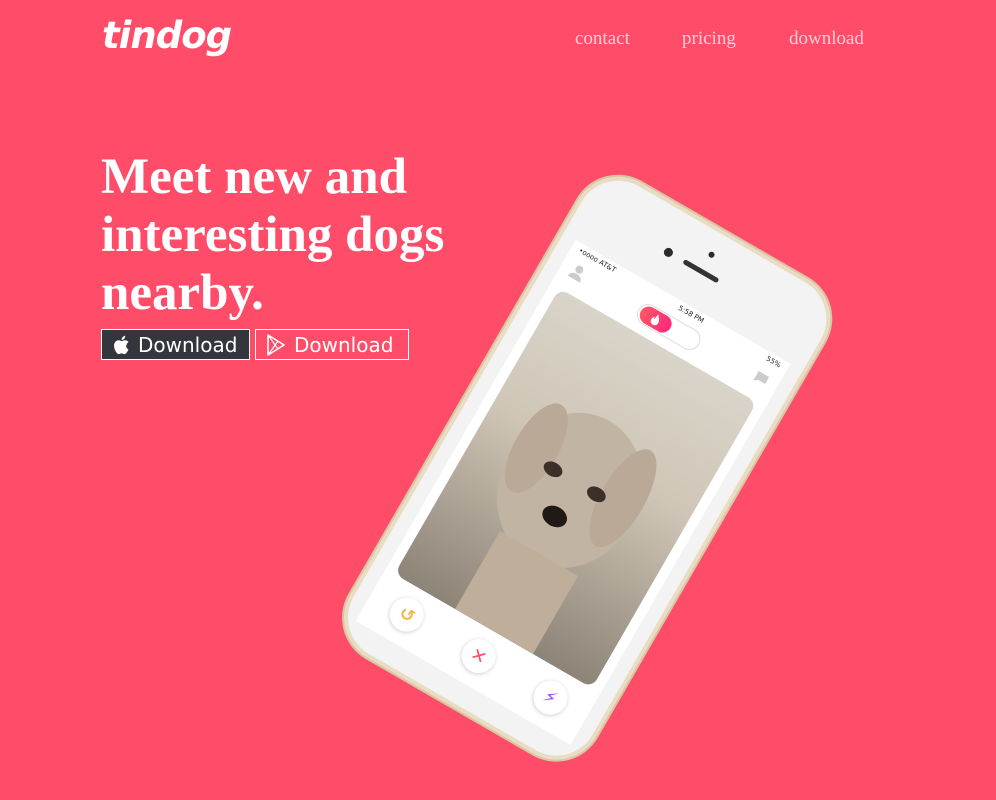 This screenshot has width=996, height=800. I want to click on profile-icon, so click(577, 274).